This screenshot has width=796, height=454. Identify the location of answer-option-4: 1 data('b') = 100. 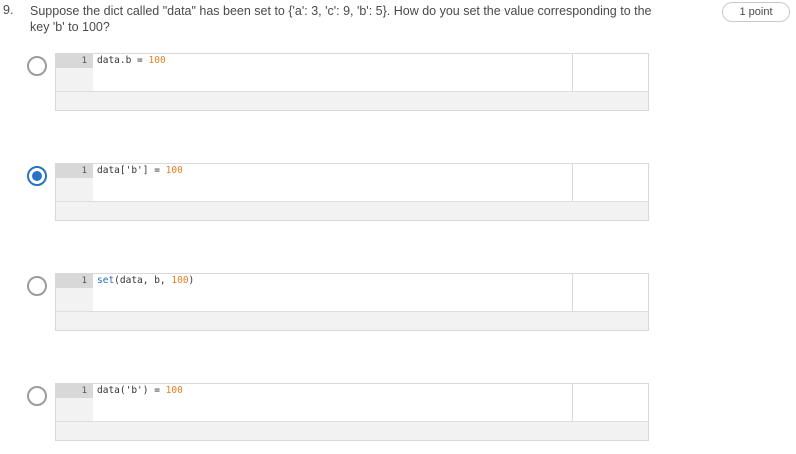
(398, 413).